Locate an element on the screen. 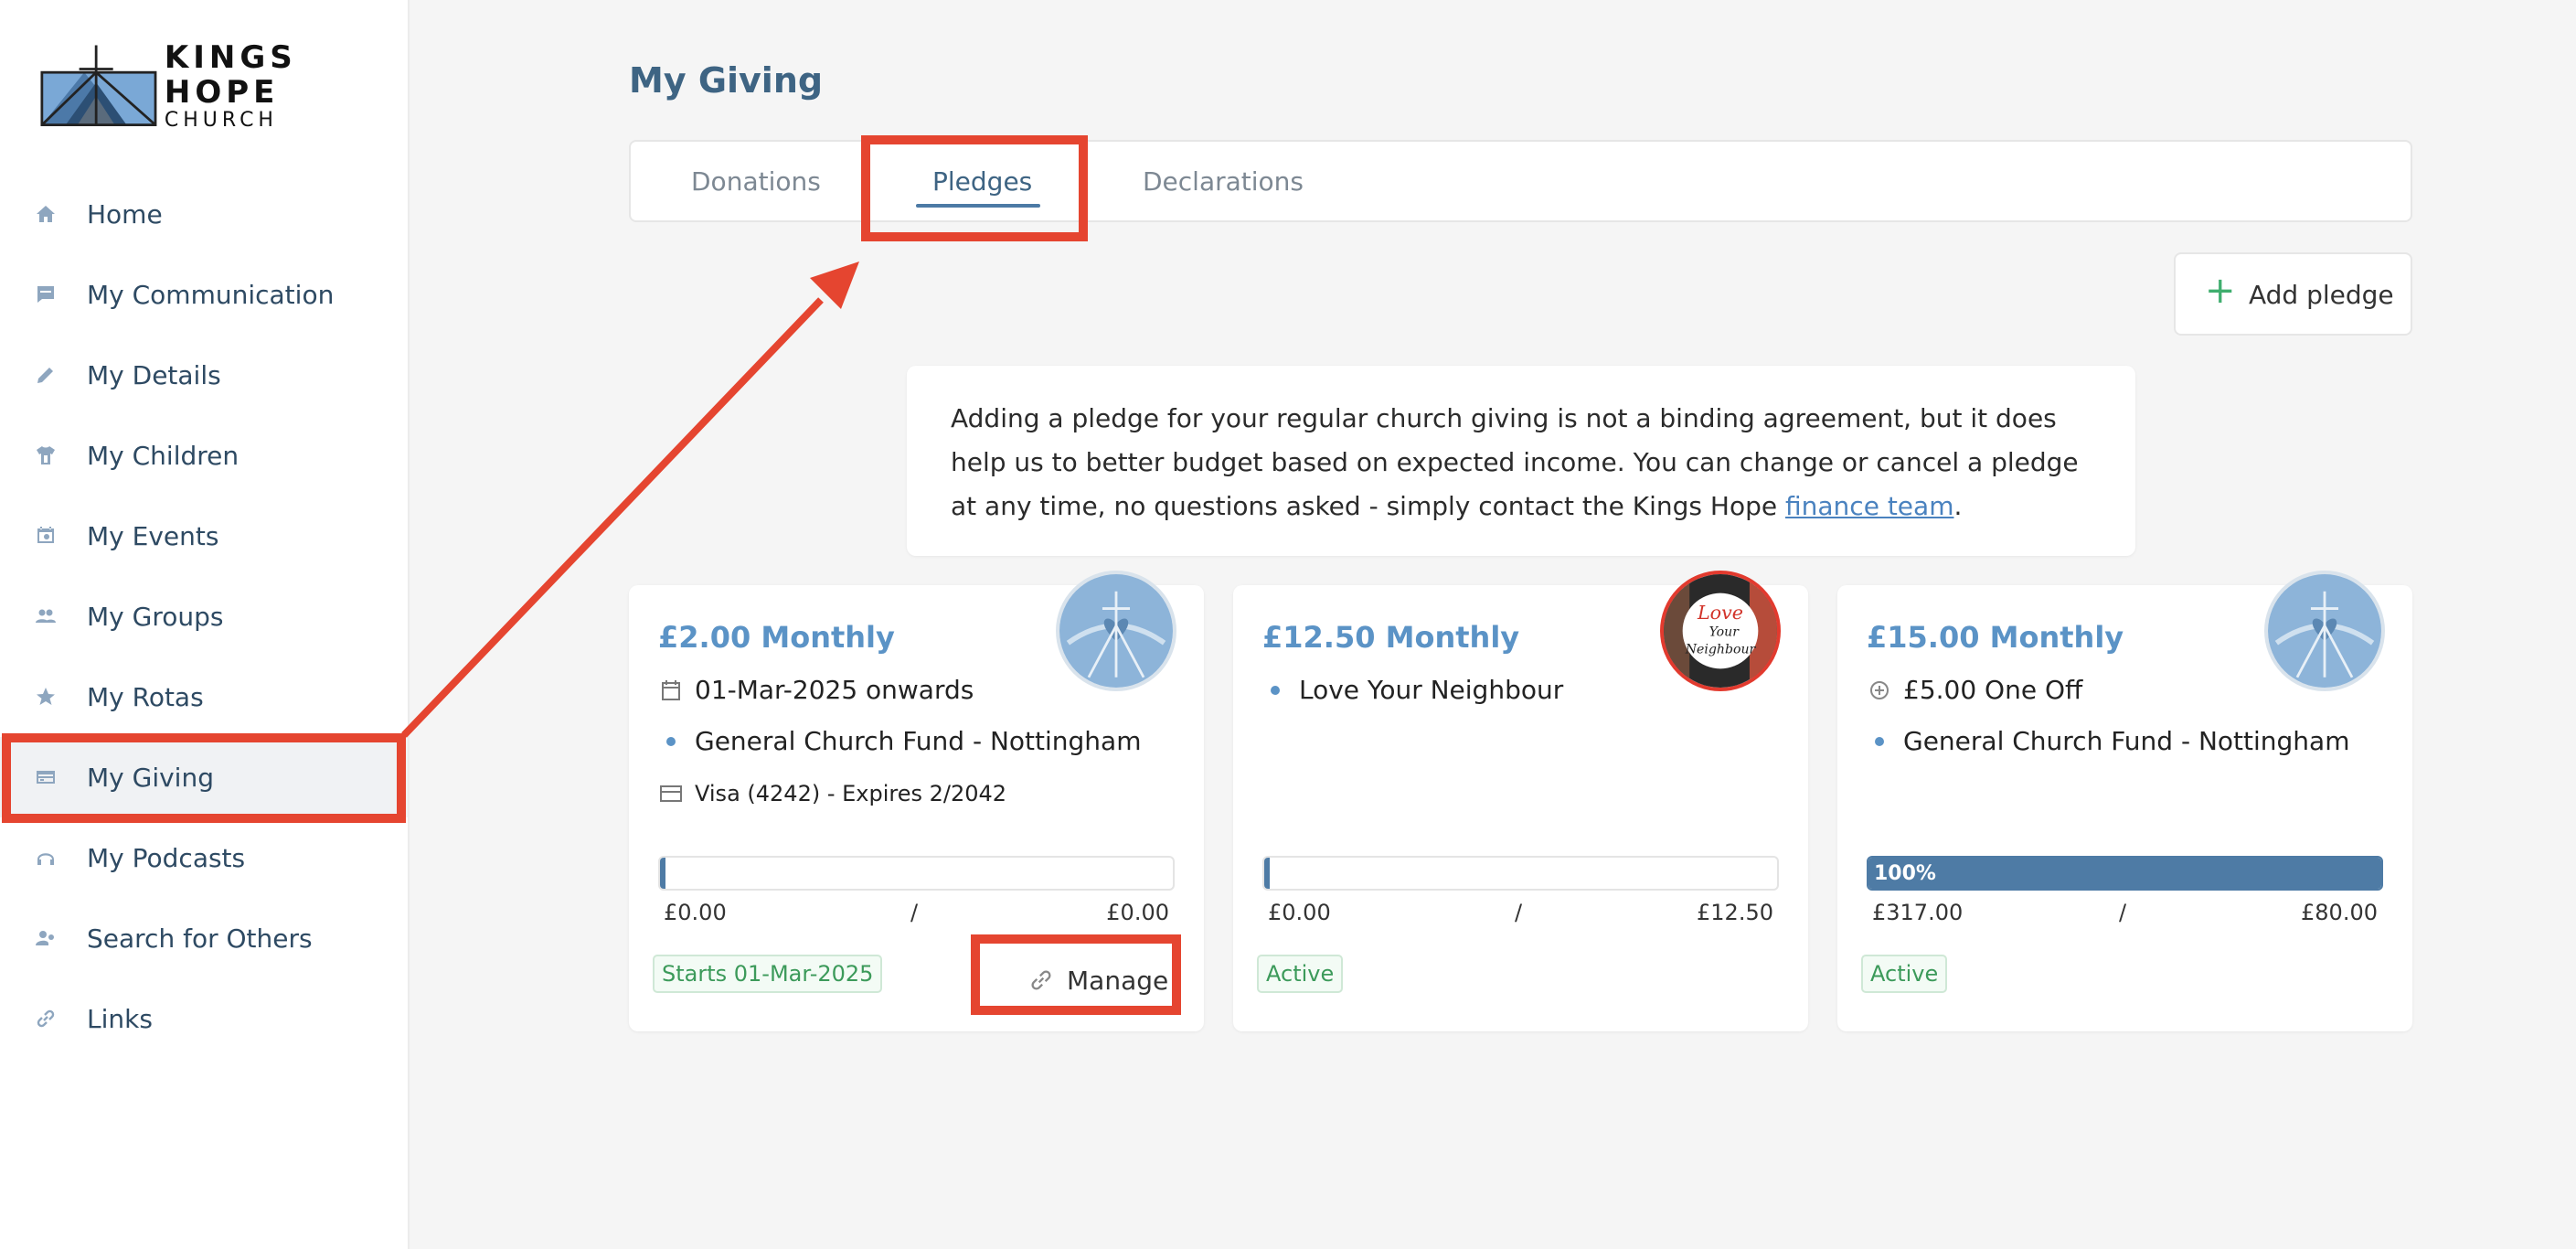 This screenshot has height=1249, width=2576. tab-donations: Donations is located at coordinates (756, 181).